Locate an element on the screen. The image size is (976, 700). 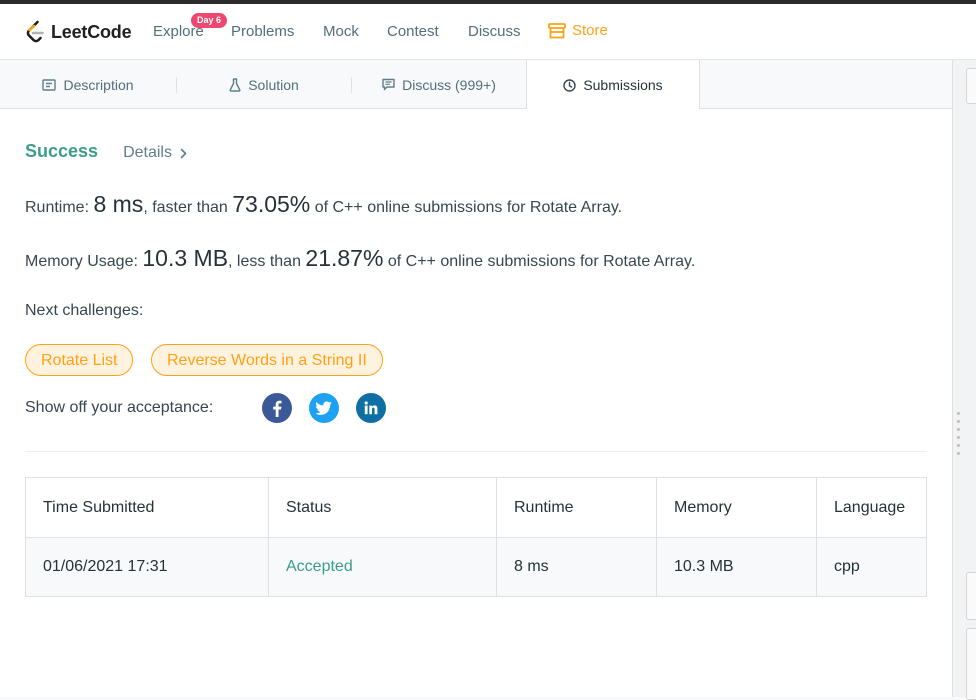
tab-description: Description is located at coordinates (88, 84).